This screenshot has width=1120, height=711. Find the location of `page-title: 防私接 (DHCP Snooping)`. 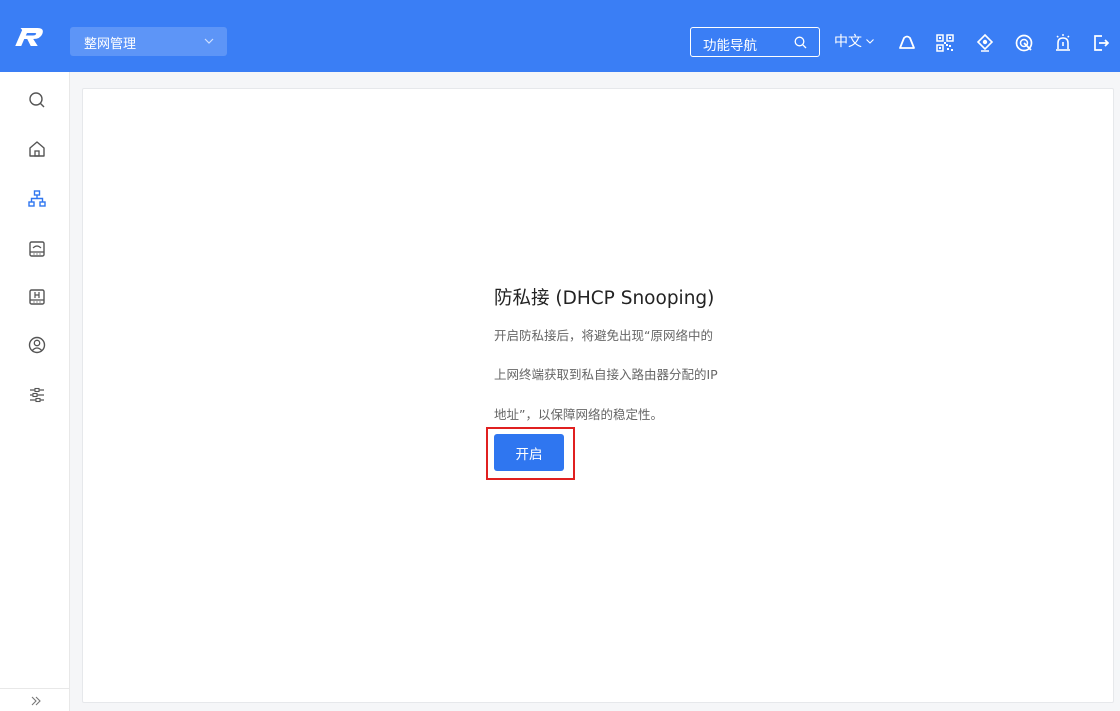

page-title: 防私接 (DHCP Snooping) is located at coordinates (604, 298).